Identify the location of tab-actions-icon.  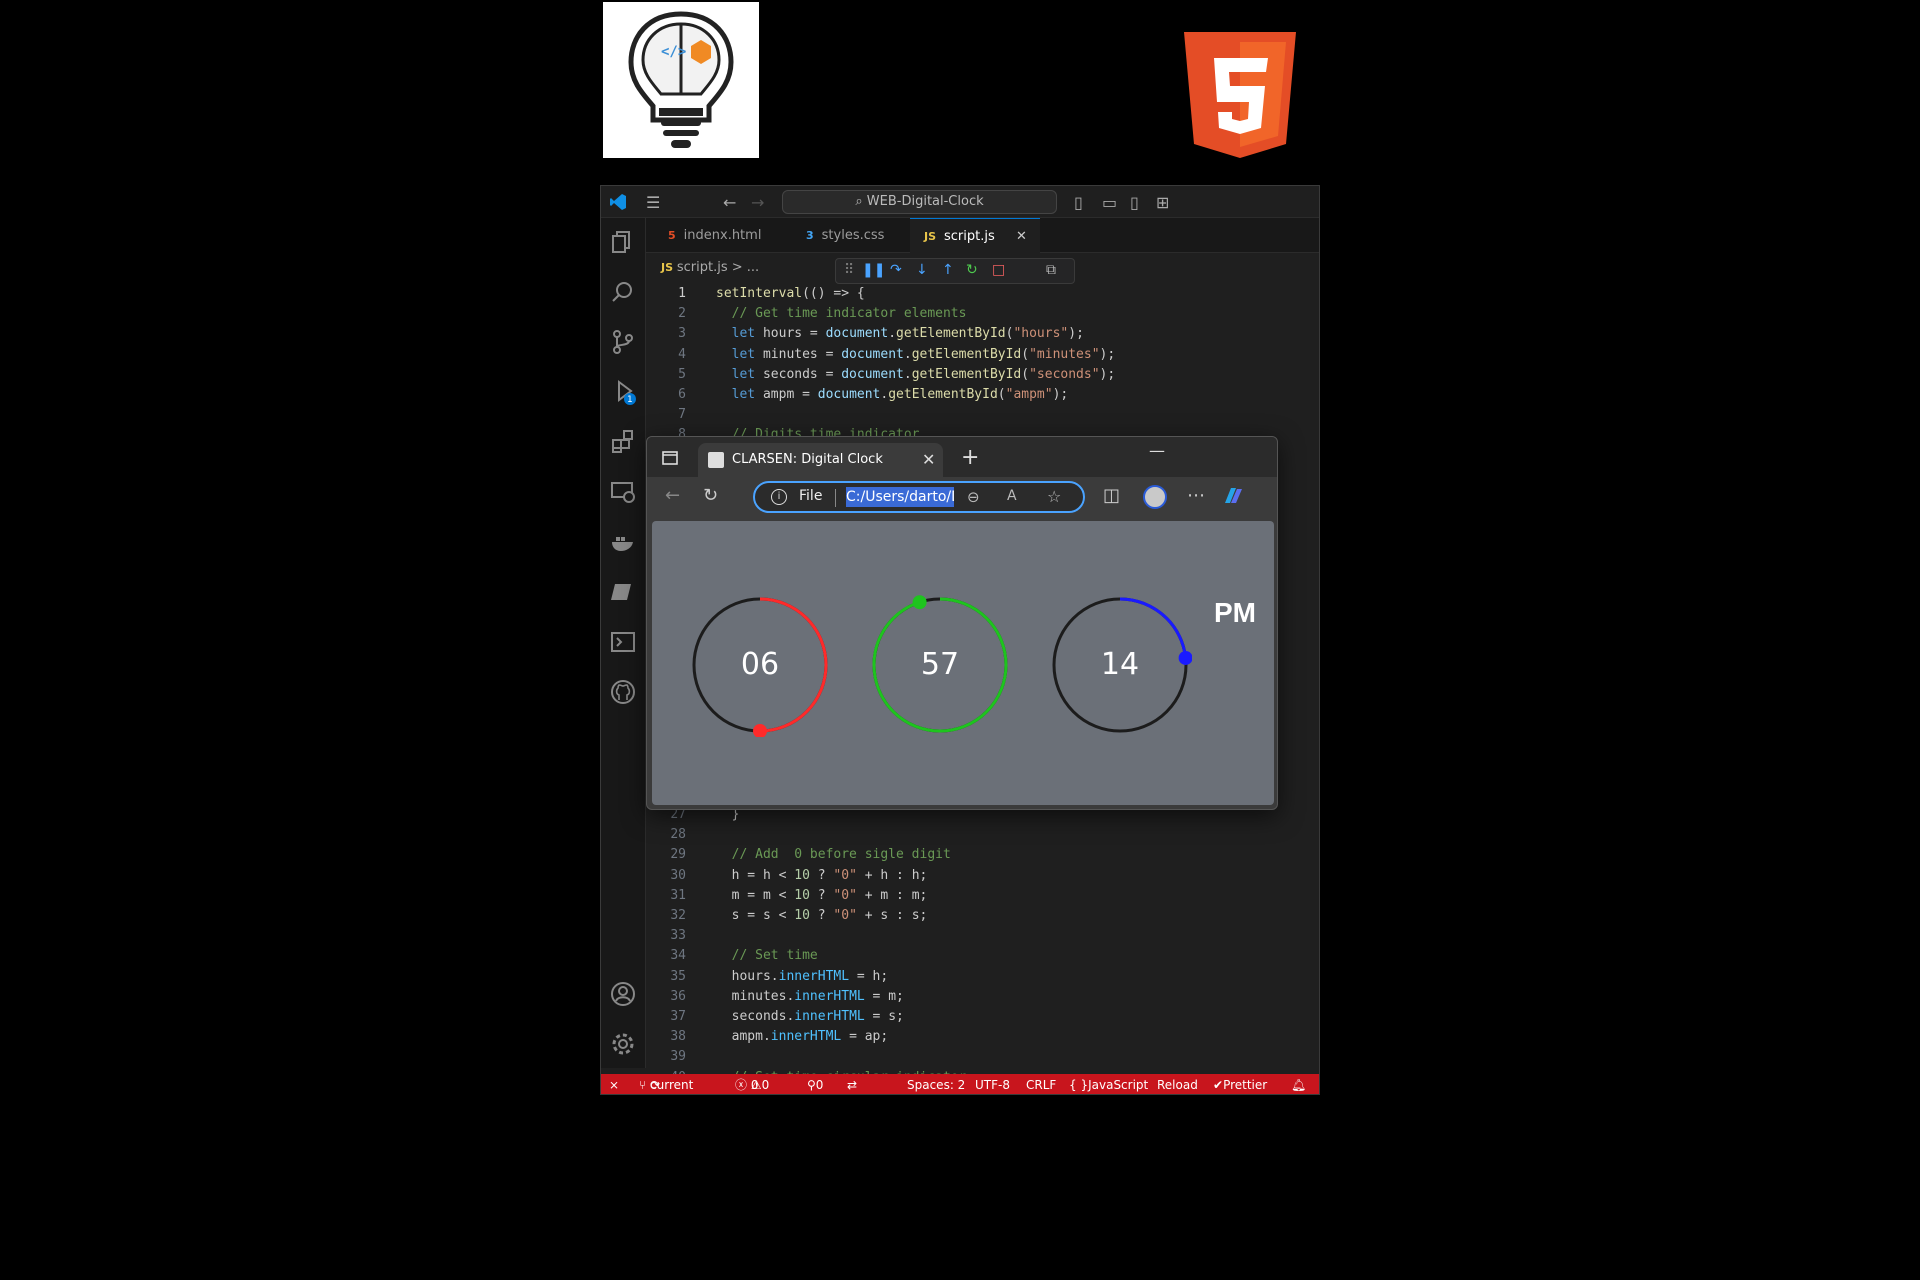
(670, 458).